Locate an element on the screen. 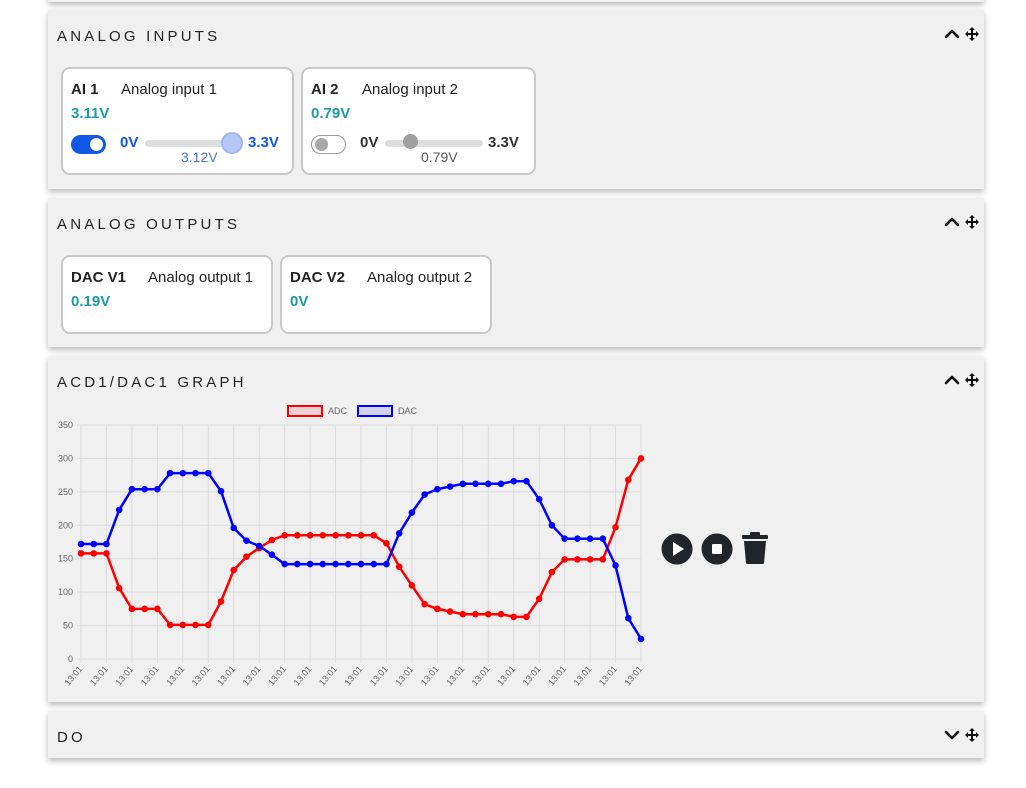  stop-icon is located at coordinates (717, 549).